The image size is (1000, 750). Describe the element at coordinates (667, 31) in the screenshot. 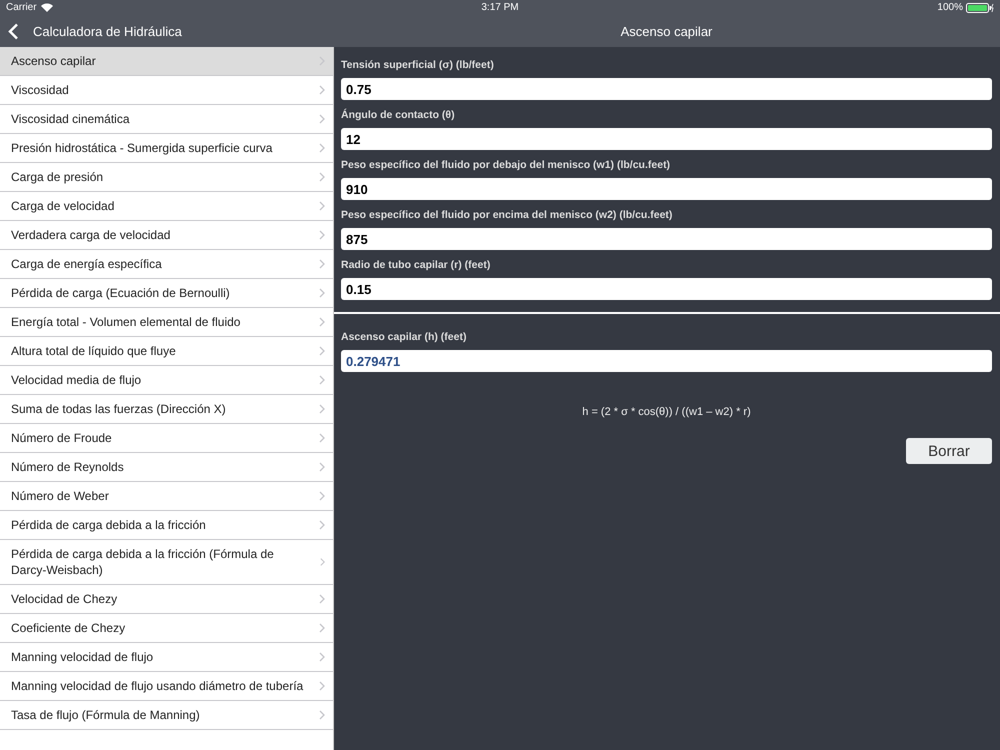

I see `nav-title: Ascenso capilar` at that location.